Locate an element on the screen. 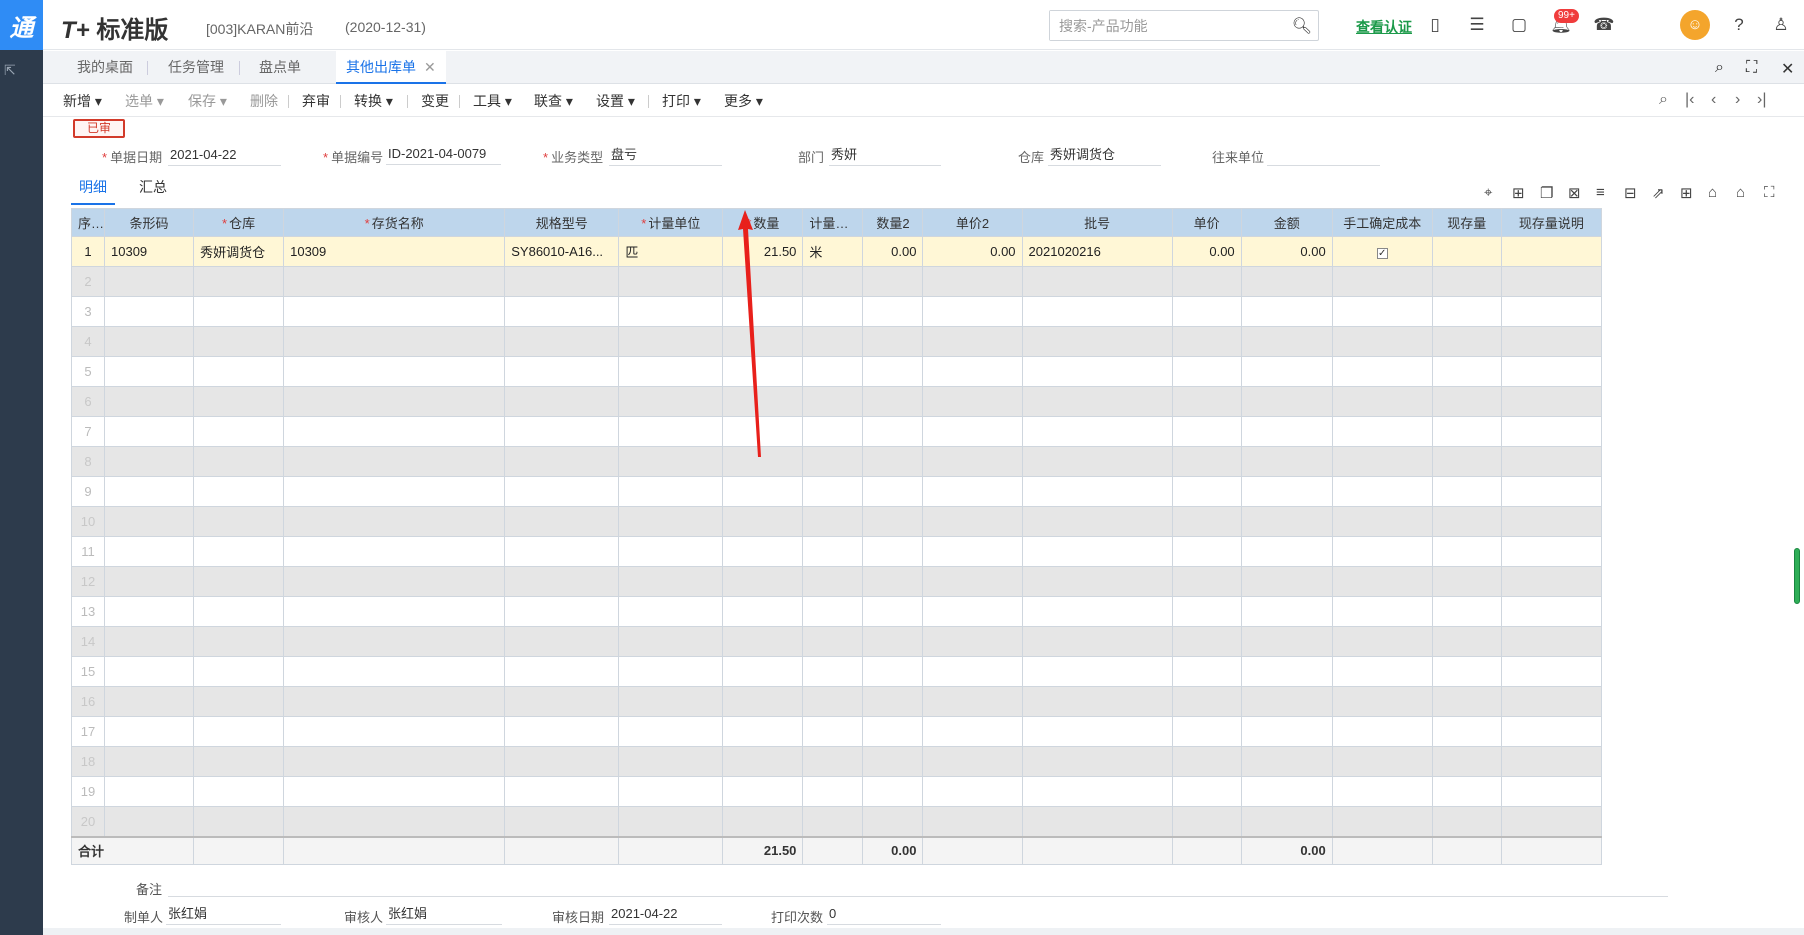  warehouse-cell: 秀妍调货仓 is located at coordinates (239, 251).